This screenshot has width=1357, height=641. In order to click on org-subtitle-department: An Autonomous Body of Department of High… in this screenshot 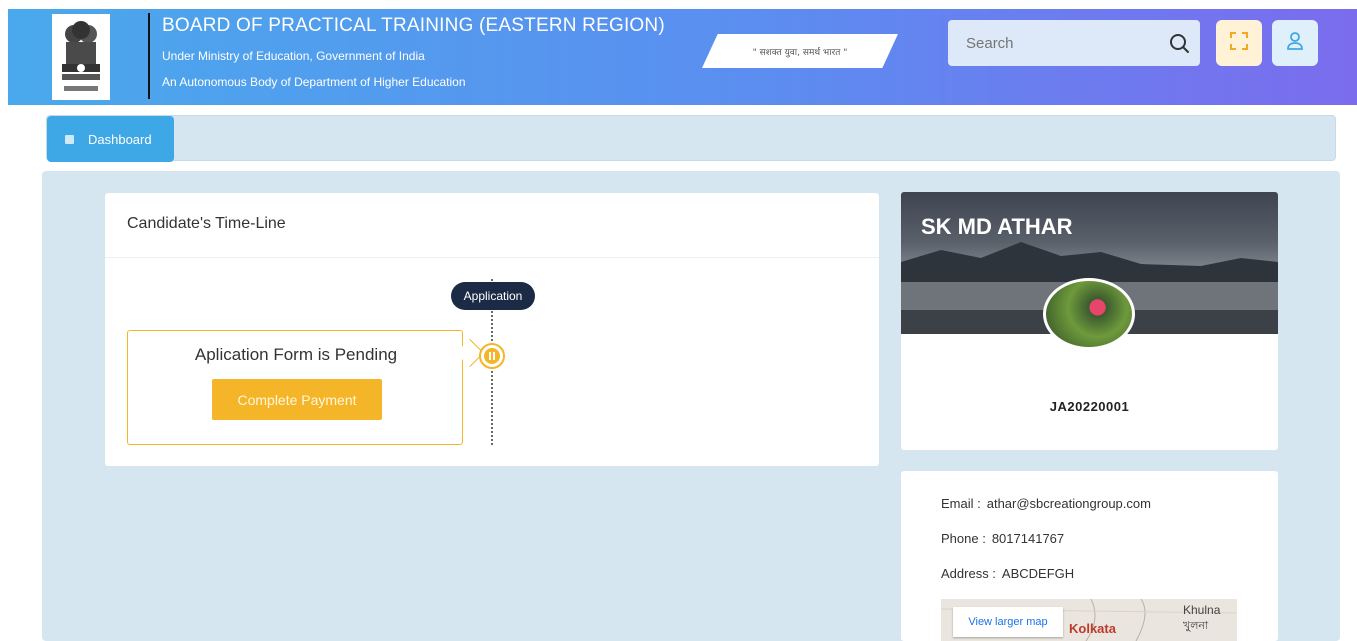, I will do `click(314, 82)`.